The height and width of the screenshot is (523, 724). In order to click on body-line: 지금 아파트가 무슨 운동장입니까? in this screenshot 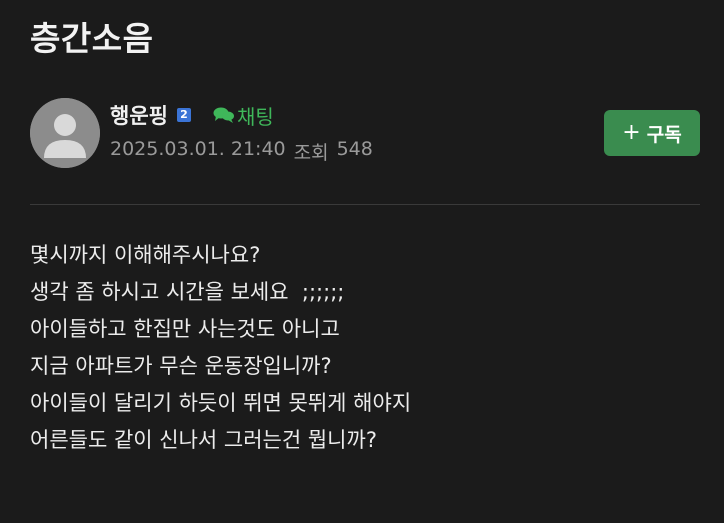, I will do `click(181, 366)`.